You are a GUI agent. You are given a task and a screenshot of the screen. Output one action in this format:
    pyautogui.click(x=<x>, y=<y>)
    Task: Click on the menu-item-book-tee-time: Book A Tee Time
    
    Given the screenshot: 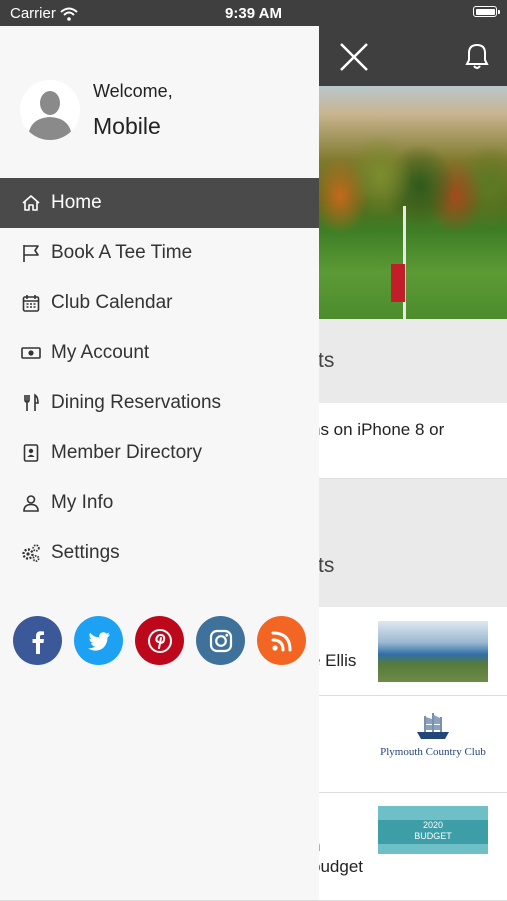 What is the action you would take?
    pyautogui.click(x=159, y=253)
    